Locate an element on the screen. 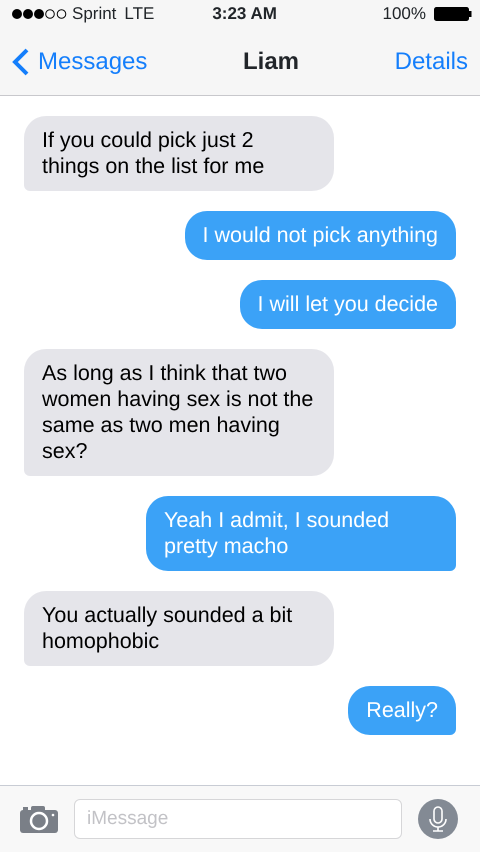 This screenshot has height=852, width=480. battery-icon is located at coordinates (453, 14).